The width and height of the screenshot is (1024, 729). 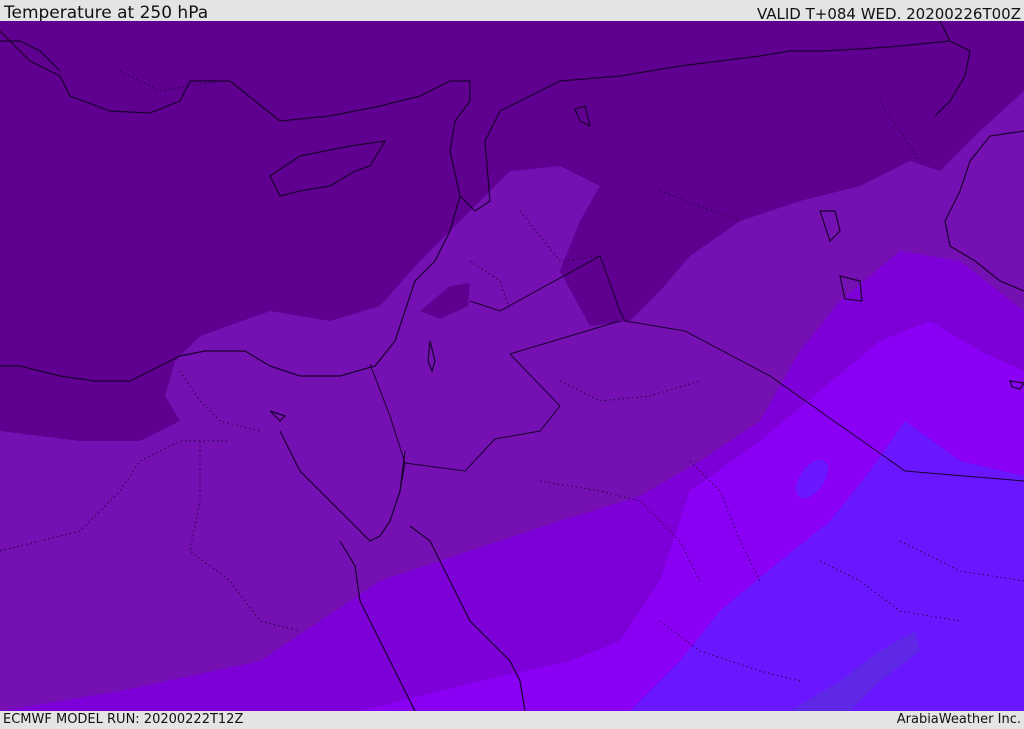 I want to click on map-title: Temperature at 250 hPa, so click(x=106, y=13).